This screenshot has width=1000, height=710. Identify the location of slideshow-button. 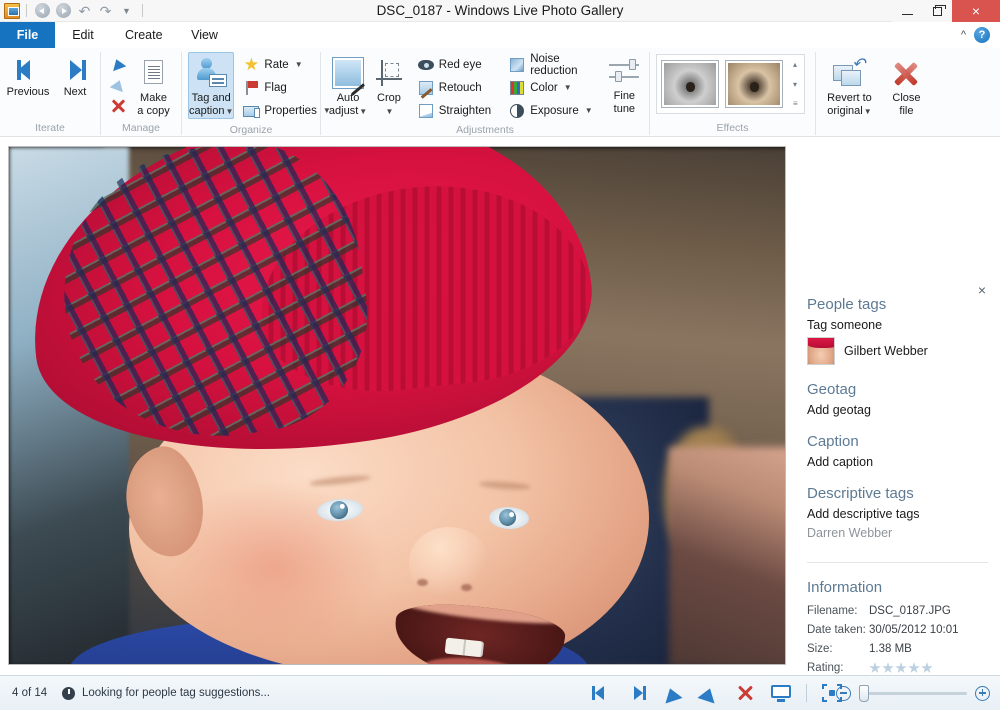
(781, 693).